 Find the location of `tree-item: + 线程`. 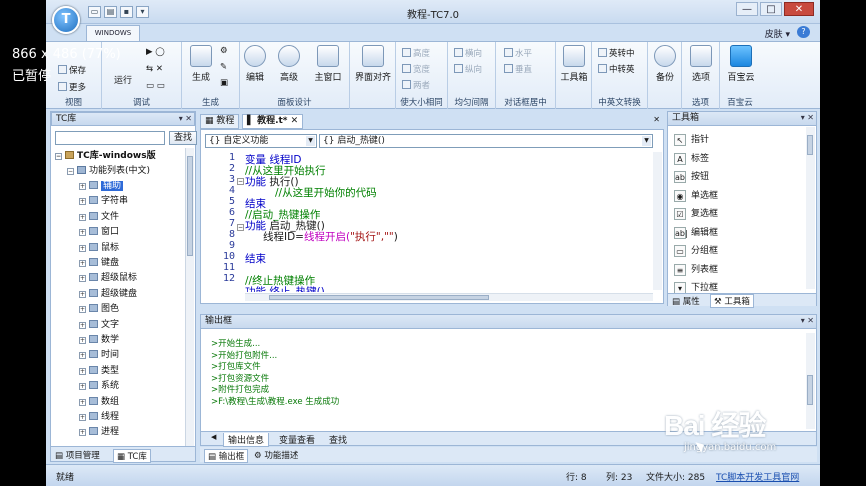

tree-item: + 线程 is located at coordinates (99, 415).